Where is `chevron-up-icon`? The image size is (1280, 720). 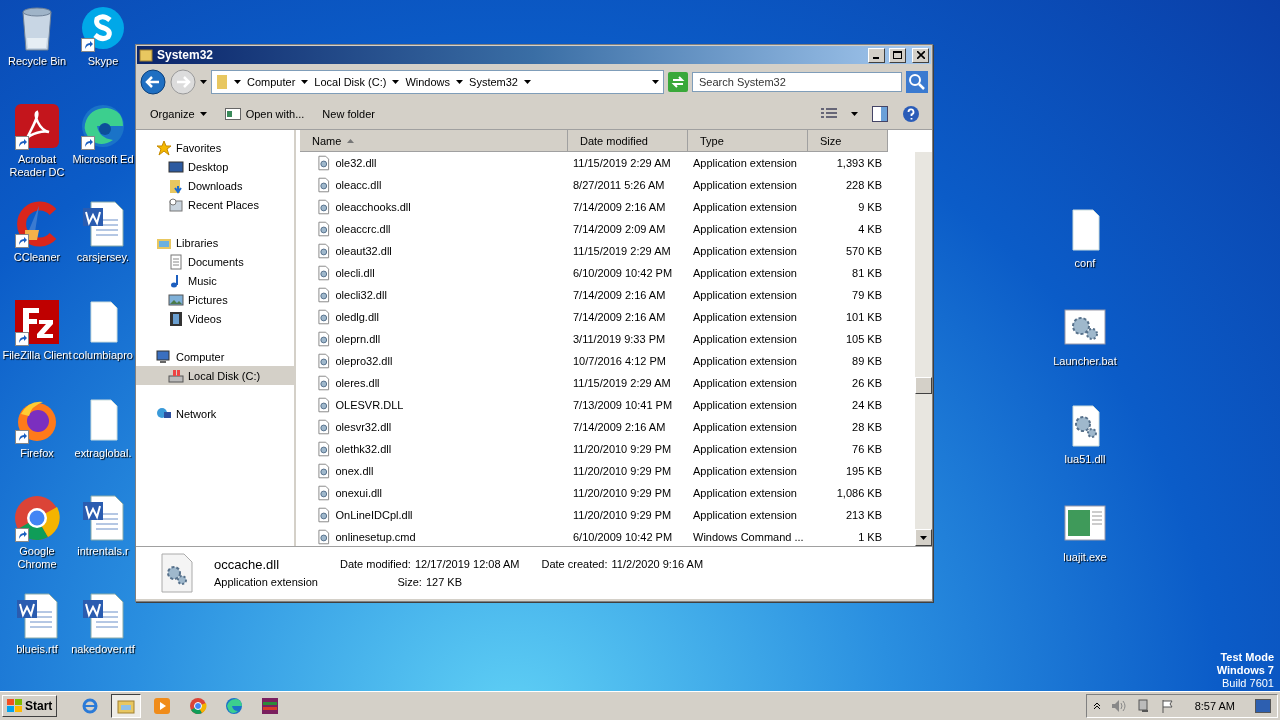 chevron-up-icon is located at coordinates (1096, 706).